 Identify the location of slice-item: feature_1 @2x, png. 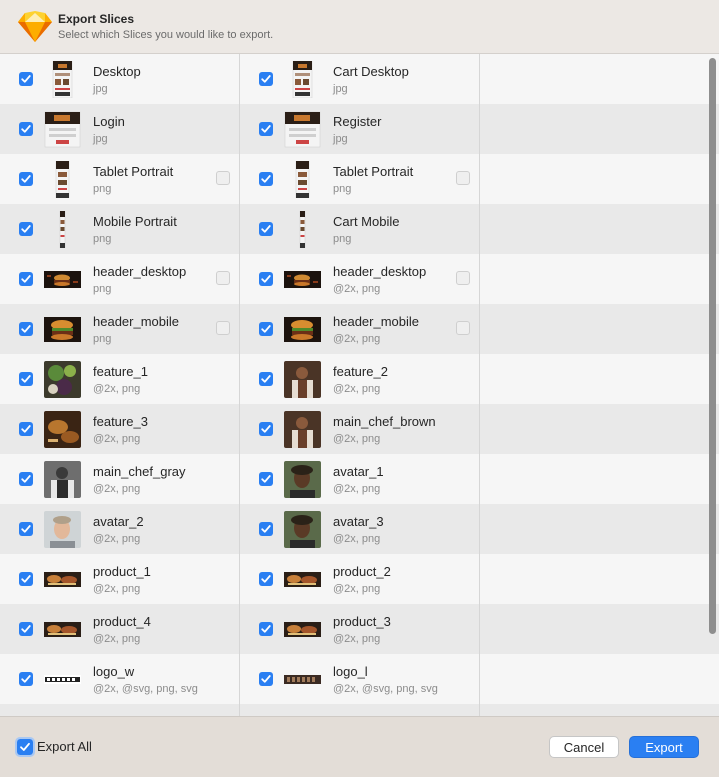
(120, 379).